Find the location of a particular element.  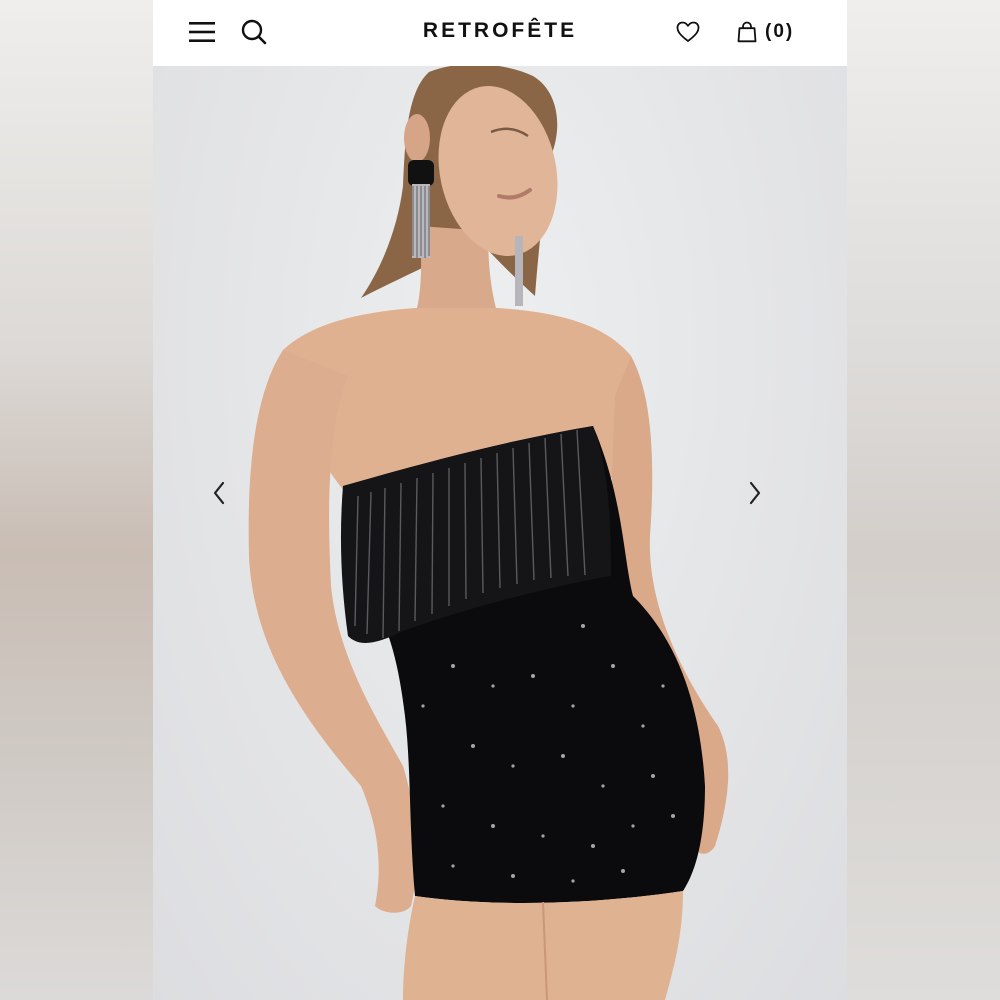

chevron-right-icon is located at coordinates (755, 493).